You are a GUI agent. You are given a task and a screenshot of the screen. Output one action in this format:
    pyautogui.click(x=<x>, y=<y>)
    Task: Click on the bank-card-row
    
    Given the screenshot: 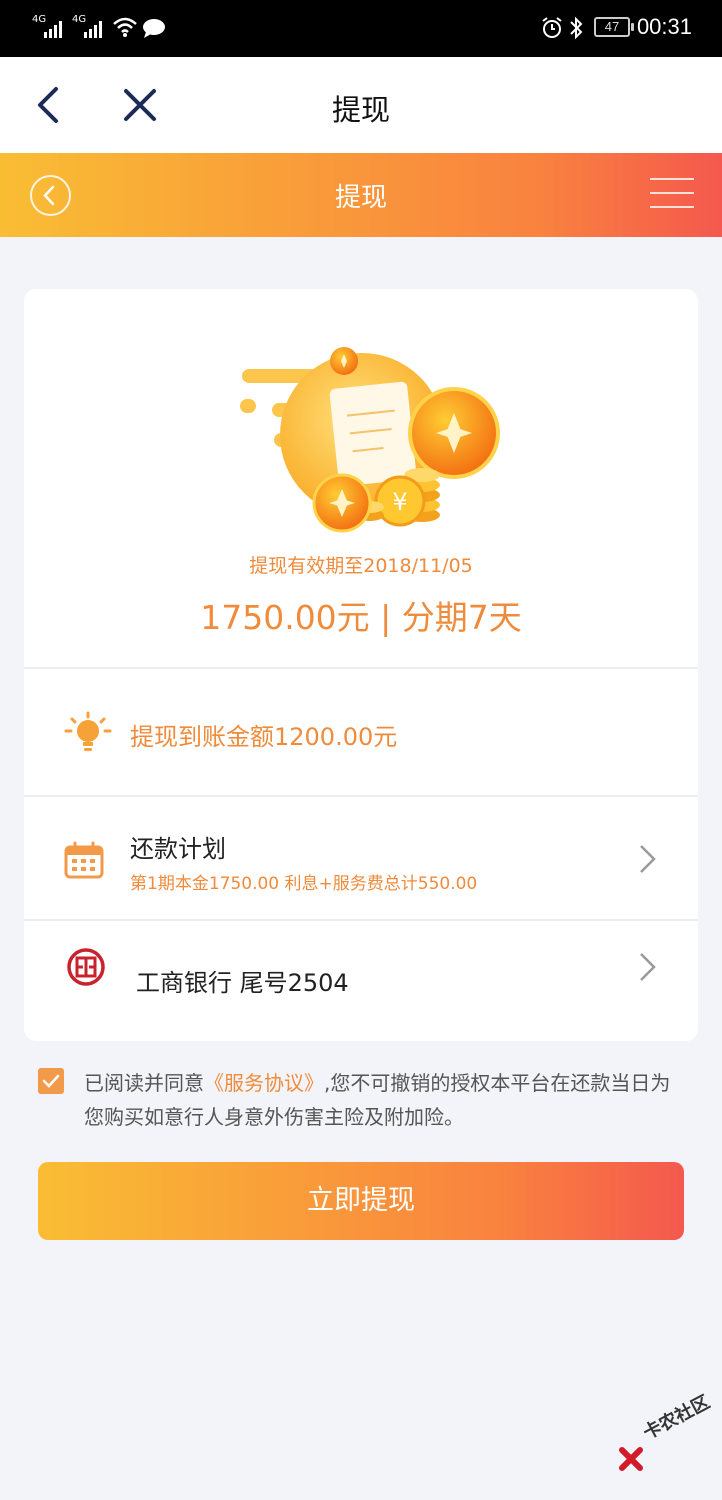 What is the action you would take?
    pyautogui.click(x=361, y=981)
    